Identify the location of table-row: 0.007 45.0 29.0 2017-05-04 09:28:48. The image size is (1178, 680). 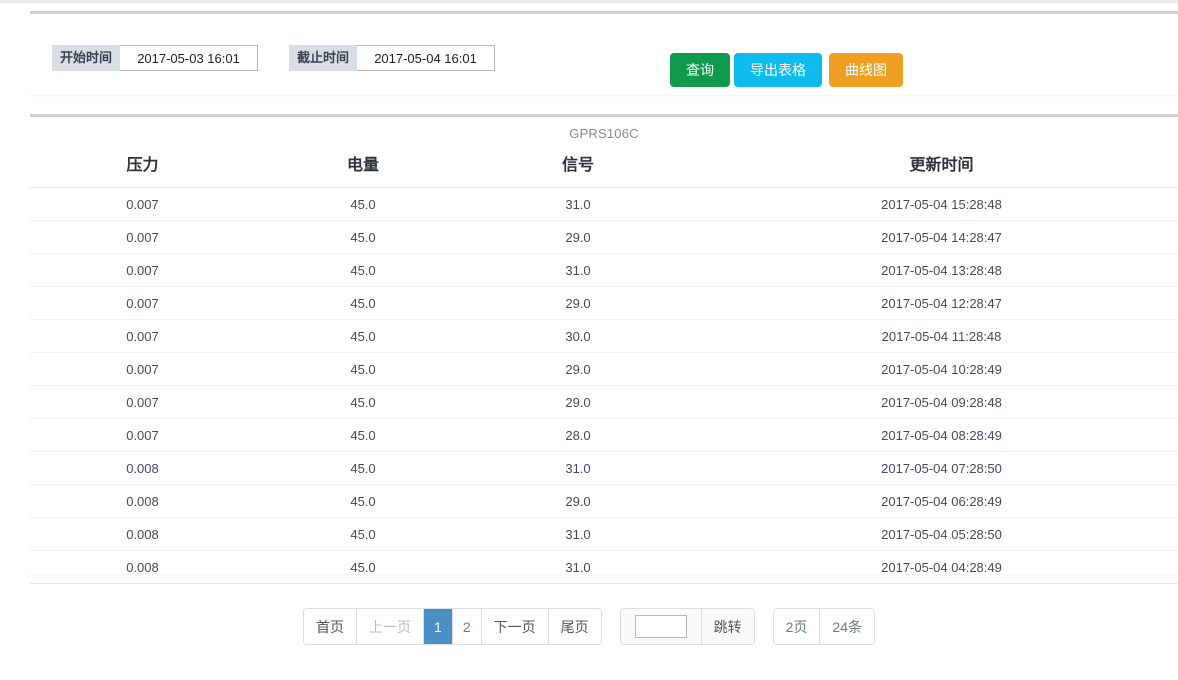
(604, 402).